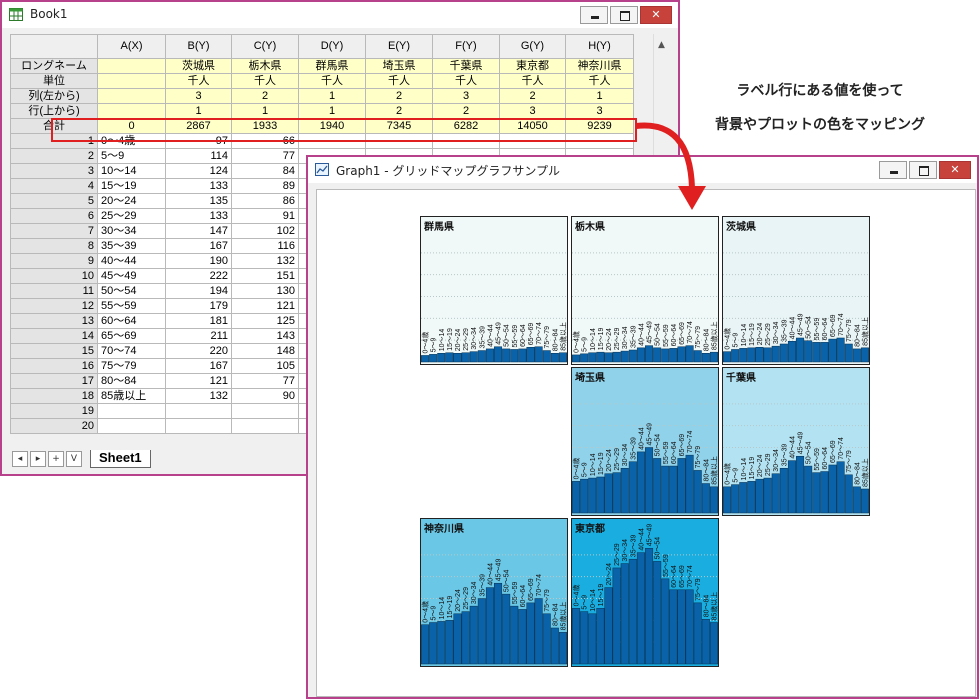 This screenshot has height=699, width=979. I want to click on cell-value: 114, so click(198, 156).